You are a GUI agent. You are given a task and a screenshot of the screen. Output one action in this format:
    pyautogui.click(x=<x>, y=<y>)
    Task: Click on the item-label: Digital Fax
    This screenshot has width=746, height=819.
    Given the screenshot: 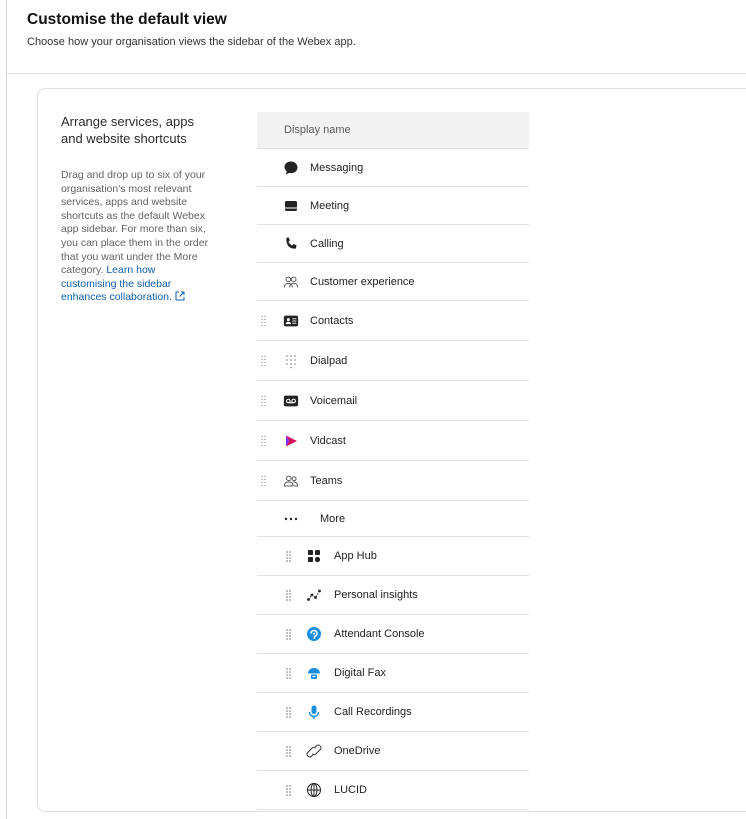 What is the action you would take?
    pyautogui.click(x=360, y=673)
    